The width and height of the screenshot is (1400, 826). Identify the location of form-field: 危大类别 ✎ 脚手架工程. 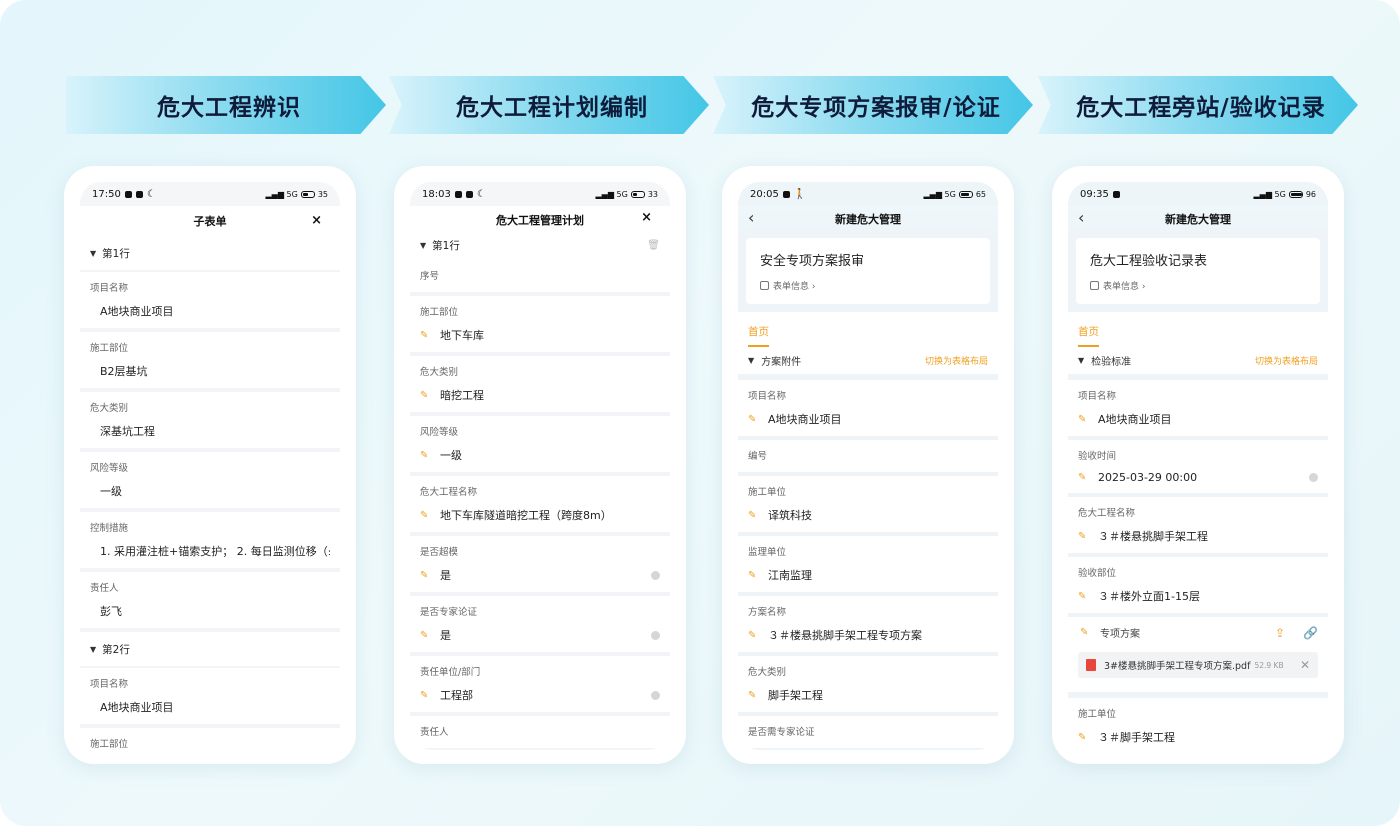
(868, 684).